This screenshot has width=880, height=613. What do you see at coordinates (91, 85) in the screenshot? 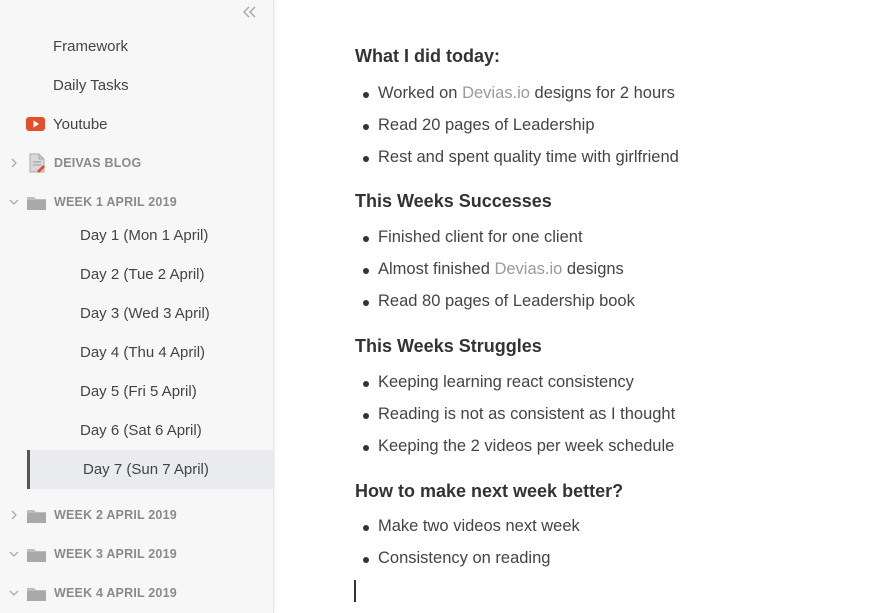
I see `sidebar-item-label: Daily Tasks` at bounding box center [91, 85].